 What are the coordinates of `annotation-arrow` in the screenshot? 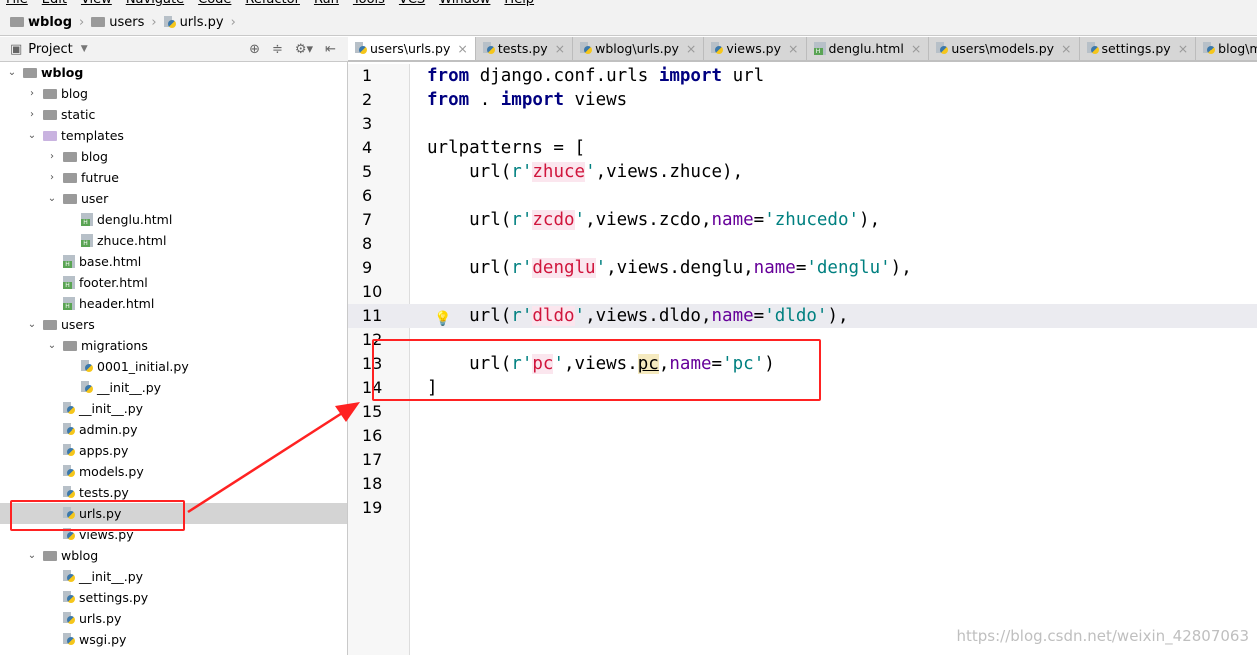 It's located at (273, 458).